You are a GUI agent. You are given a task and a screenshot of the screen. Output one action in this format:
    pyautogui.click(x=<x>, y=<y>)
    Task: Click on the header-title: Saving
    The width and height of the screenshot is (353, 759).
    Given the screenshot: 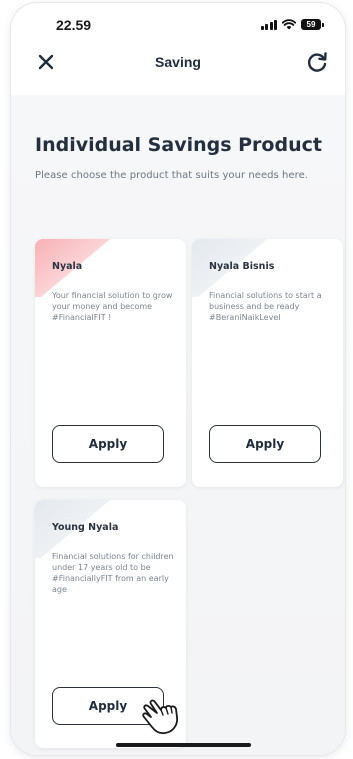 What is the action you would take?
    pyautogui.click(x=178, y=62)
    